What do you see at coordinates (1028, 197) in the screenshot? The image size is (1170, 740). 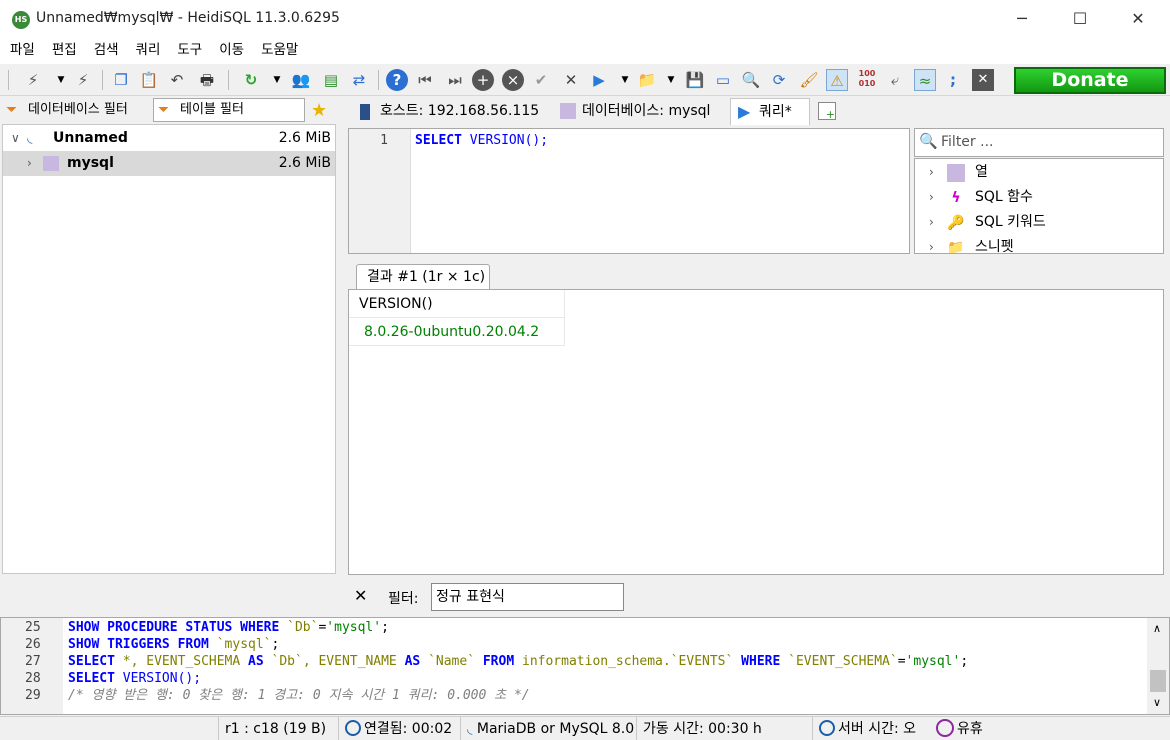 I see `helper-item-functions: › ϟ SQL 함수` at bounding box center [1028, 197].